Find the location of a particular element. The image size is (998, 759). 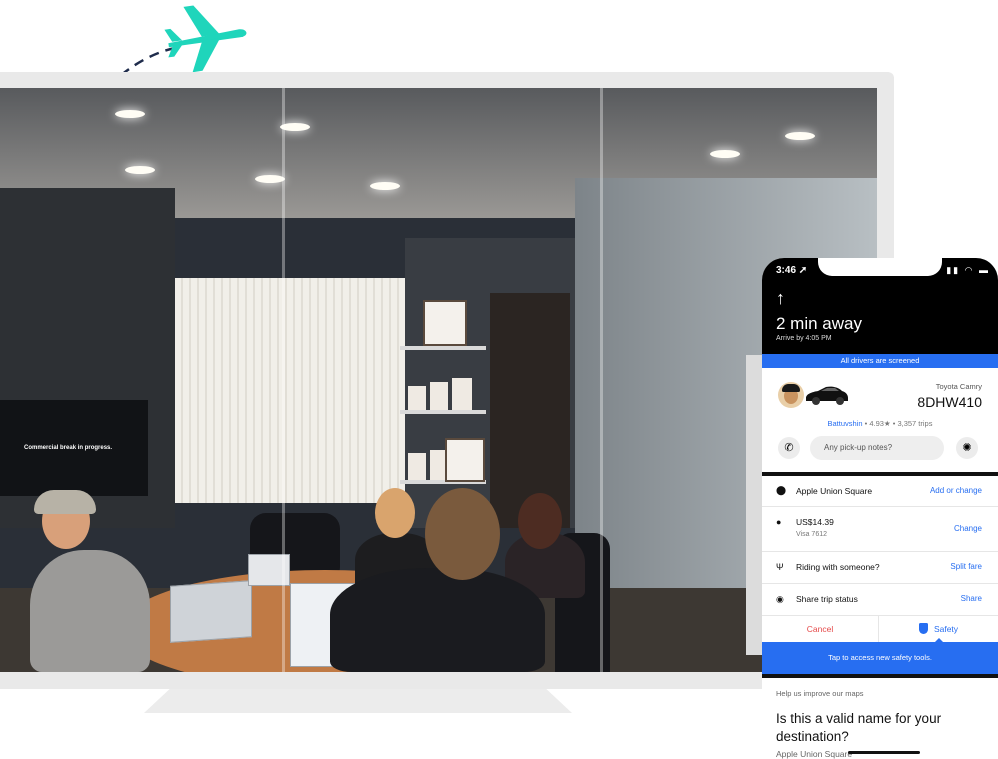

laptop is located at coordinates (211, 611).